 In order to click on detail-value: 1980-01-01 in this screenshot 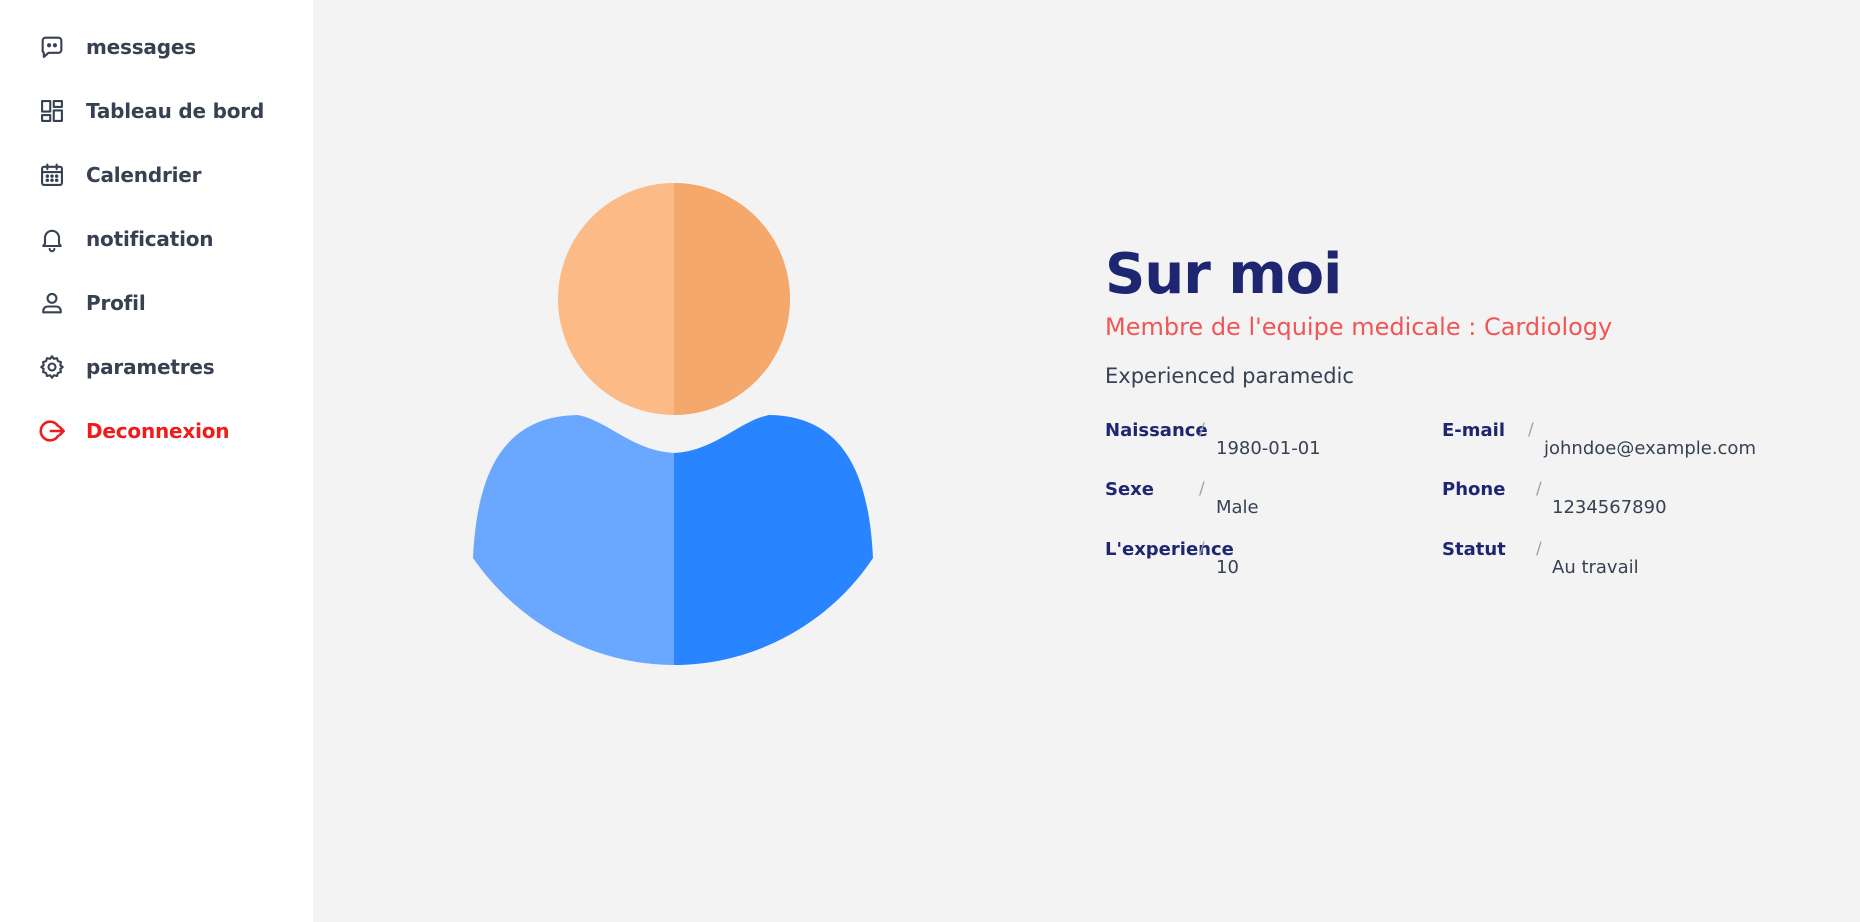, I will do `click(1268, 448)`.